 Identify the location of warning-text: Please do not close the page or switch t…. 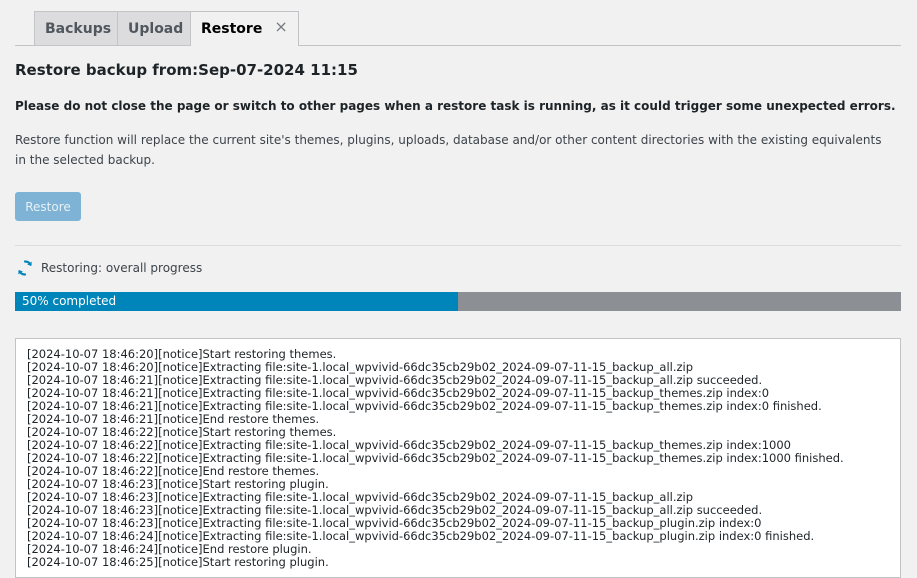
(455, 106).